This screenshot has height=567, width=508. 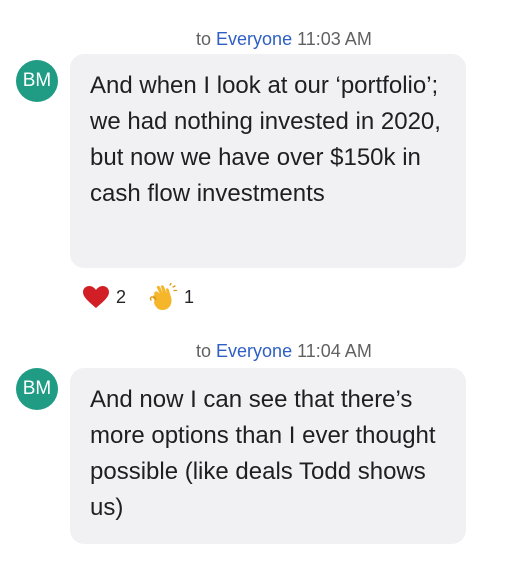 What do you see at coordinates (334, 39) in the screenshot?
I see `message-timestamp: 11:03 AM` at bounding box center [334, 39].